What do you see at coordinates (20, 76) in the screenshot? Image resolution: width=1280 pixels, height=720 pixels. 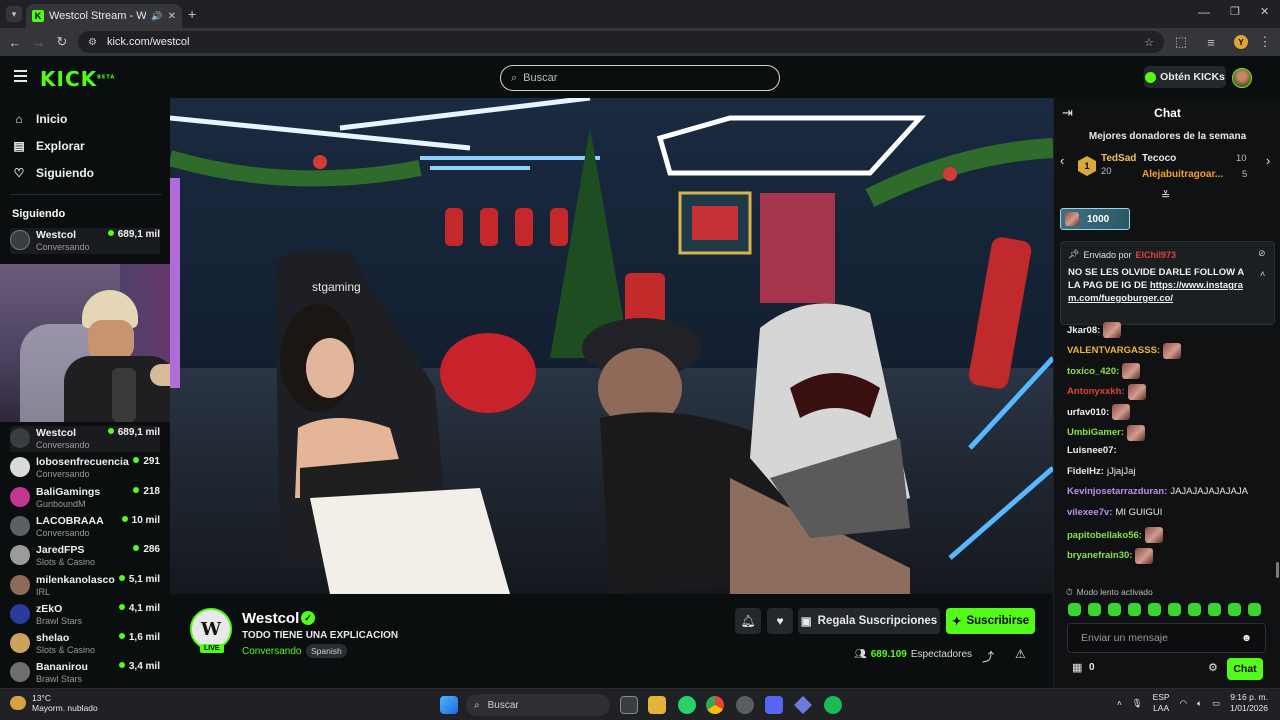 I see `hamburger-menu-icon` at bounding box center [20, 76].